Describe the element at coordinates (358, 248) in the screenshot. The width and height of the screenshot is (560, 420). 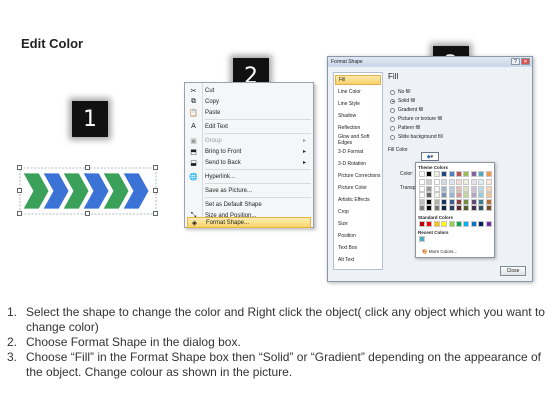
I see `nav-item-text-box: Text Box` at that location.